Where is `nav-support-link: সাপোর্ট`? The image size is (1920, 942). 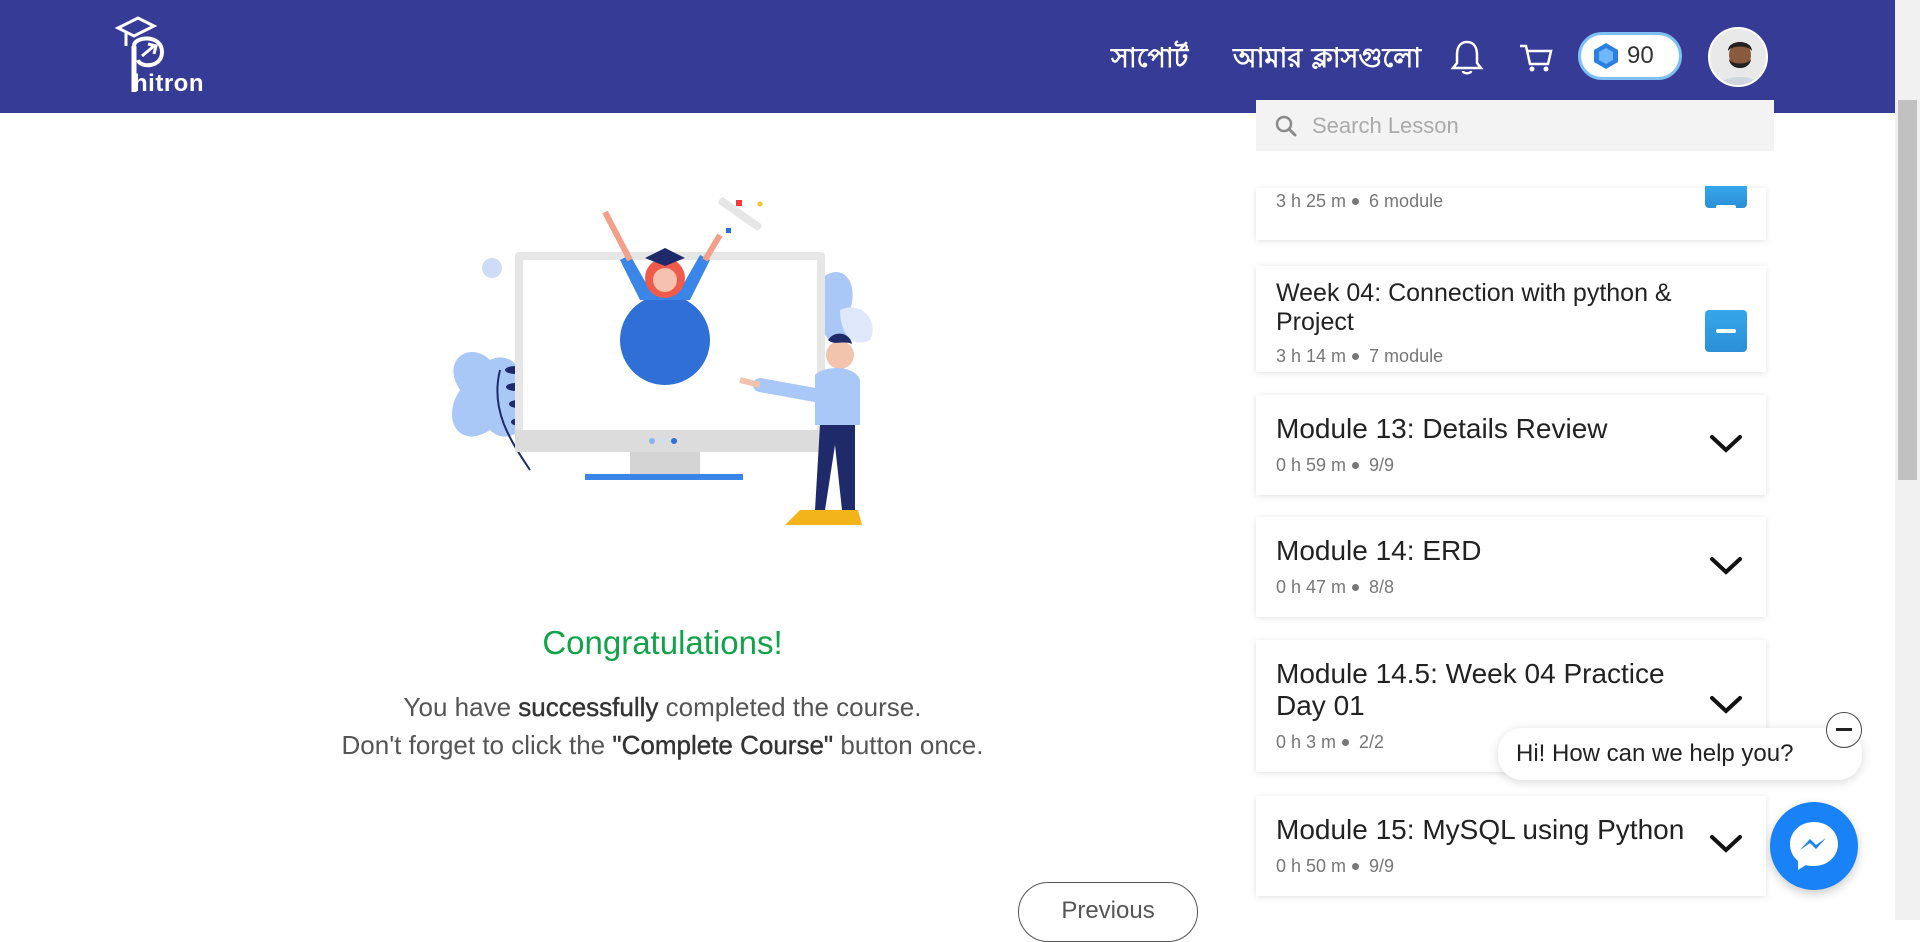 nav-support-link: সাপোর্ট is located at coordinates (1149, 60).